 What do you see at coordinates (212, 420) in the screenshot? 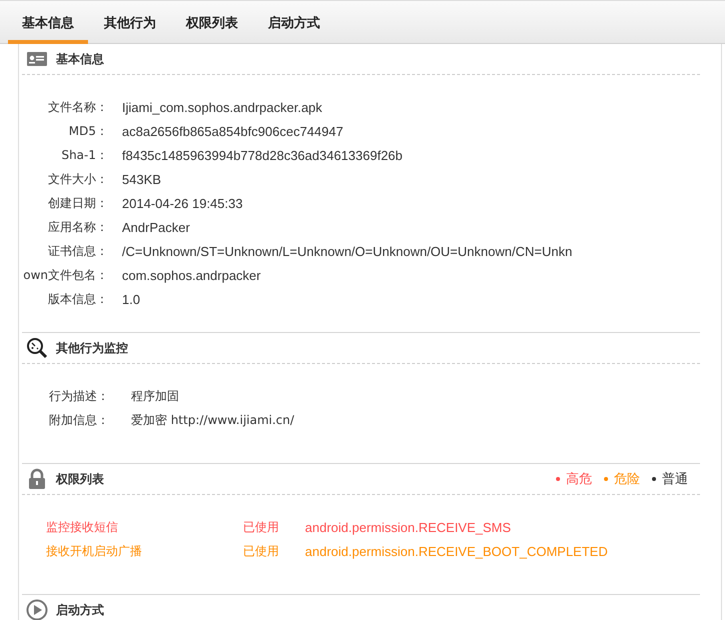
I see `field-value: 爱加密 http://www.ijiami.cn/` at bounding box center [212, 420].